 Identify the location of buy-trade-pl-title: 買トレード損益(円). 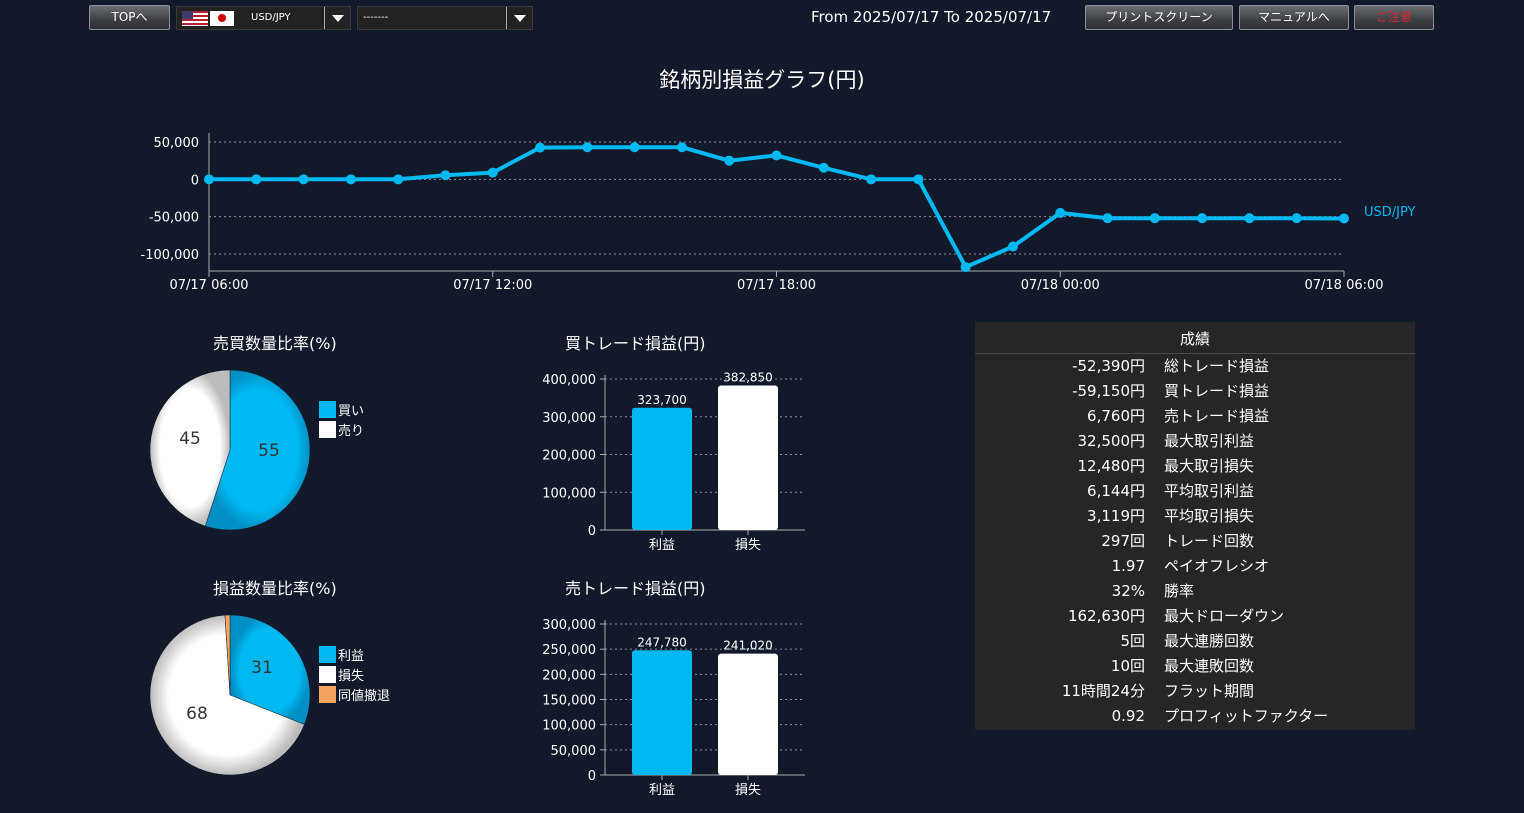
(635, 343).